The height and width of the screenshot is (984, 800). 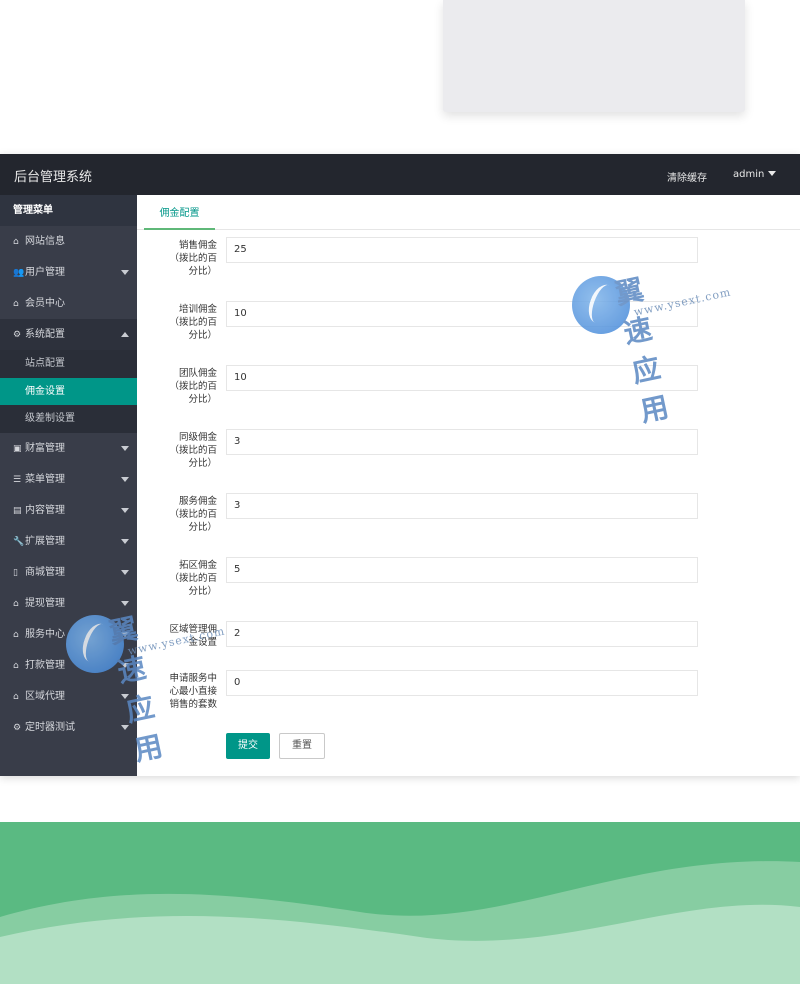 I want to click on field-label: 团队佣金 （拨比的百分比）, so click(x=187, y=386).